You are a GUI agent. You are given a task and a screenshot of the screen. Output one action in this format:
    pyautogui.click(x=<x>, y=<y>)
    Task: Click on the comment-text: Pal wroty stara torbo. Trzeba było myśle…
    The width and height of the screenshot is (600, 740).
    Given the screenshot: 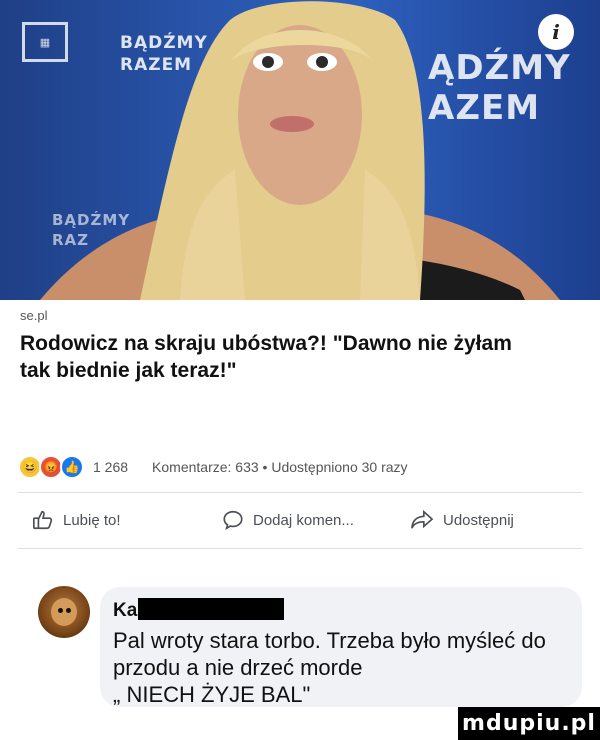 What is the action you would take?
    pyautogui.click(x=329, y=667)
    